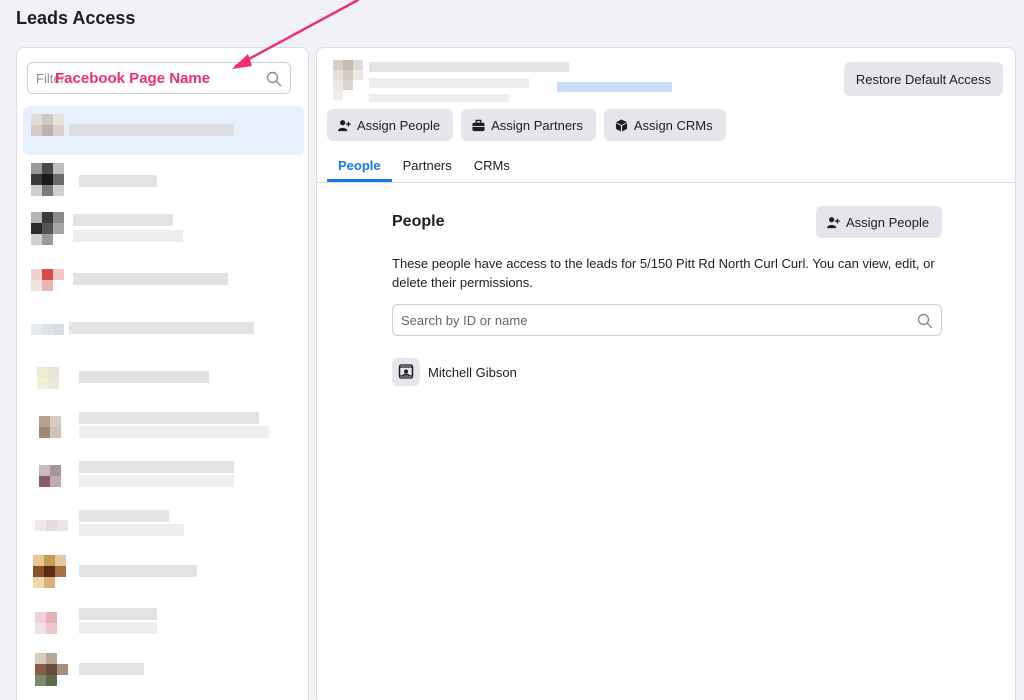 The width and height of the screenshot is (1024, 700). What do you see at coordinates (427, 167) in the screenshot?
I see `tab-partners: Partners` at bounding box center [427, 167].